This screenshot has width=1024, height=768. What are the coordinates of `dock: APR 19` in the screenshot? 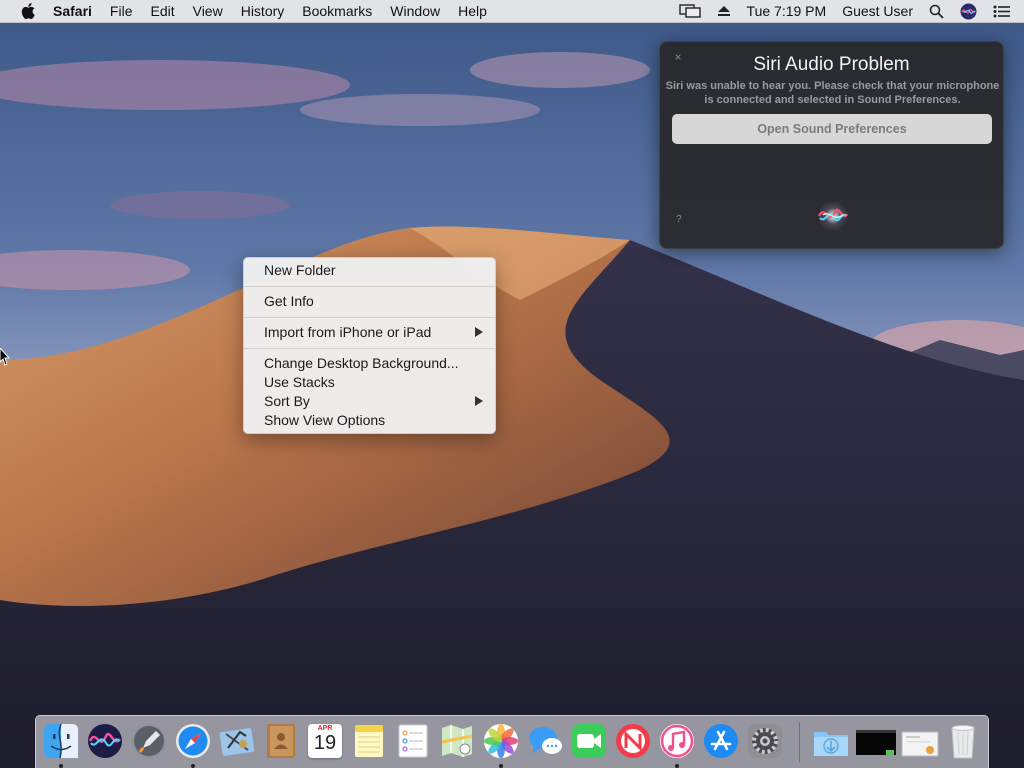 It's located at (512, 741).